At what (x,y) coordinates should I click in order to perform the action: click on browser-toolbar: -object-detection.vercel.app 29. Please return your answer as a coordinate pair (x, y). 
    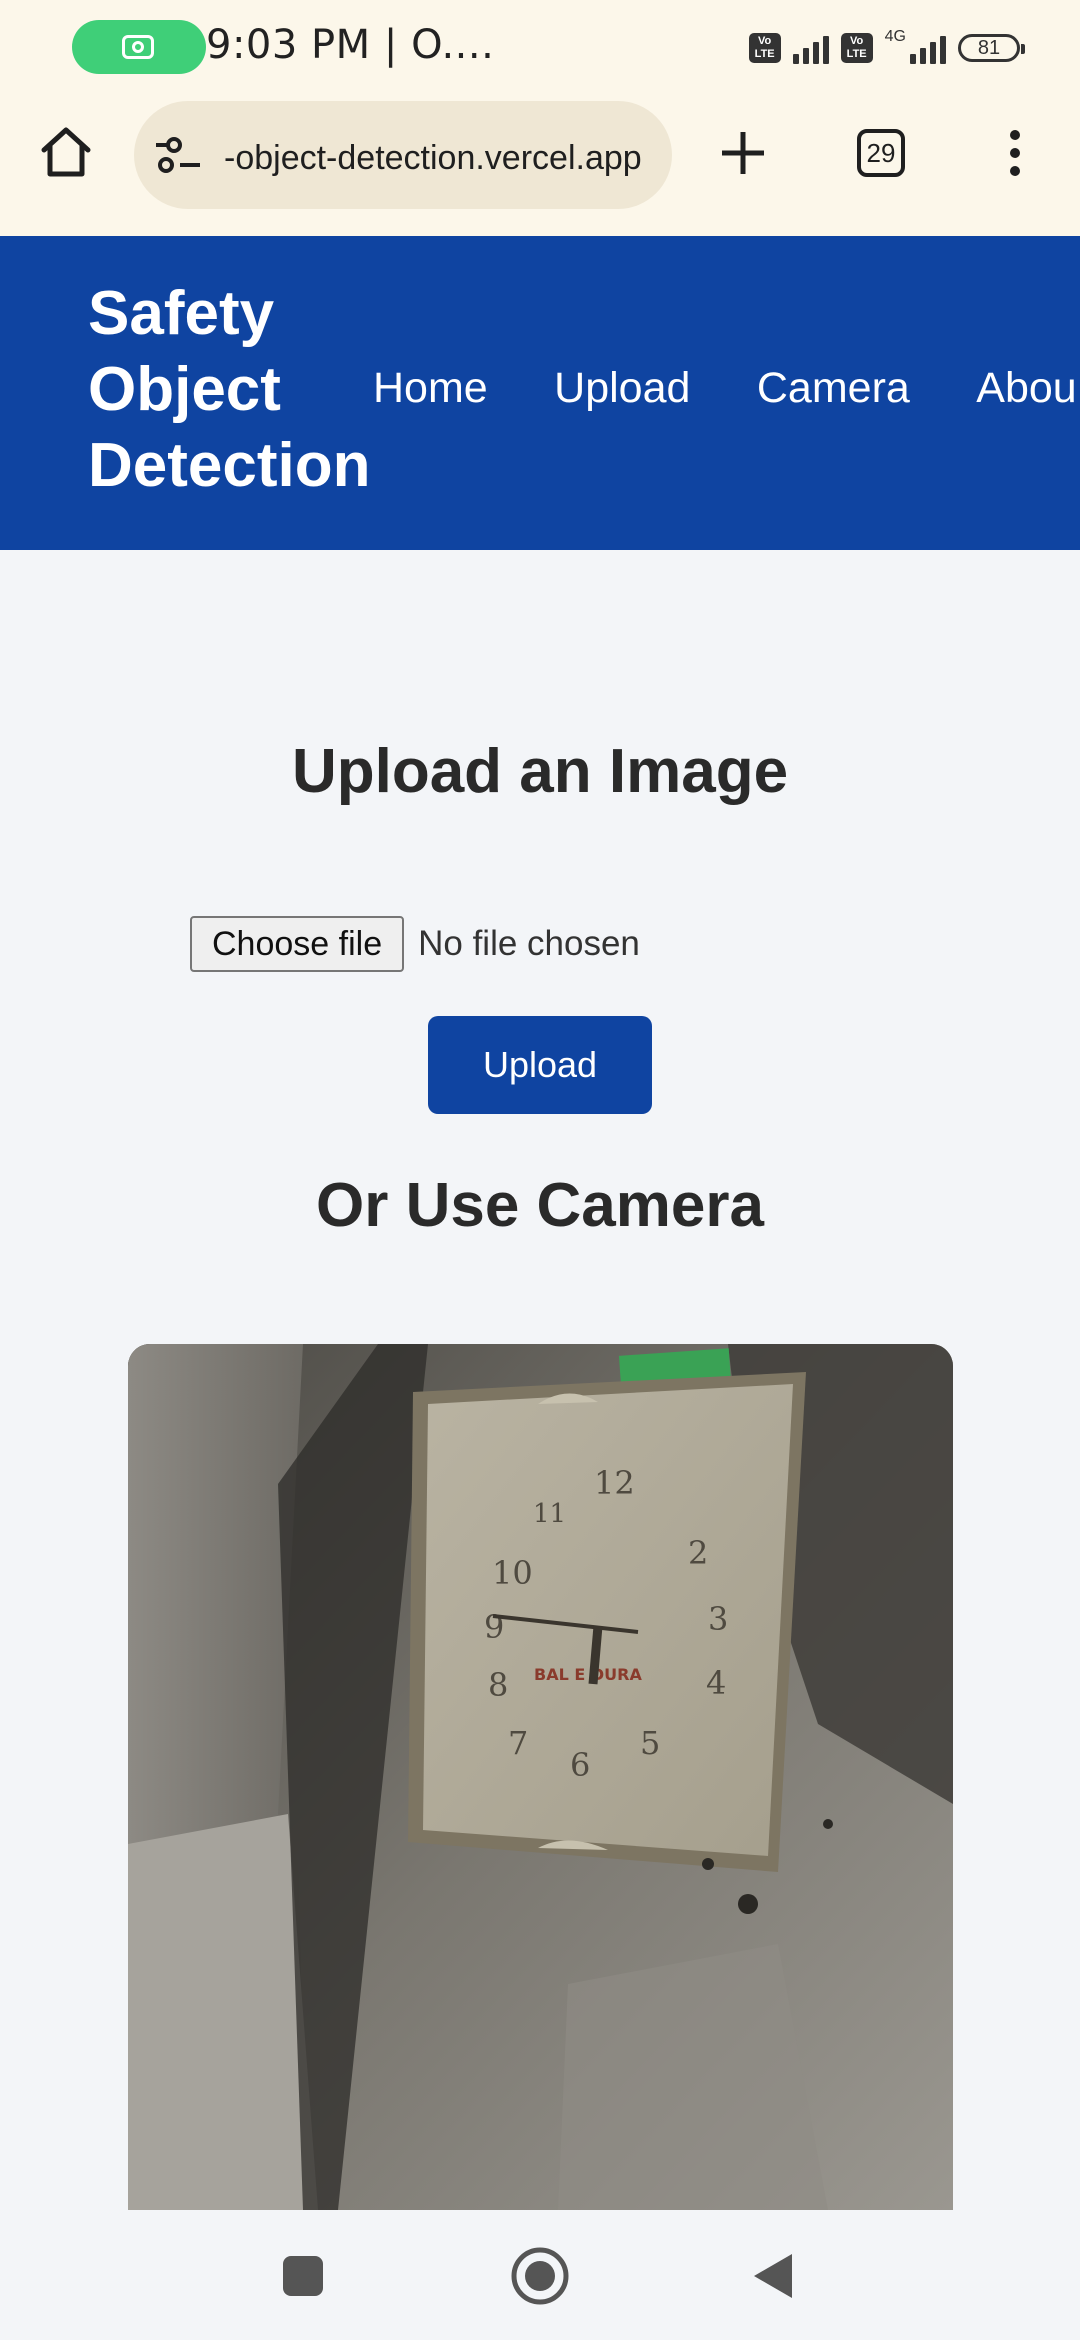
    Looking at the image, I should click on (540, 166).